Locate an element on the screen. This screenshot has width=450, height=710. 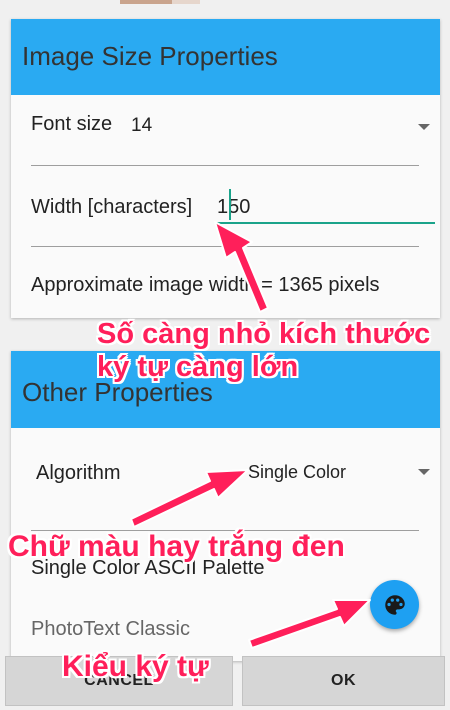
style-label: PhotoText Classic is located at coordinates (110, 629).